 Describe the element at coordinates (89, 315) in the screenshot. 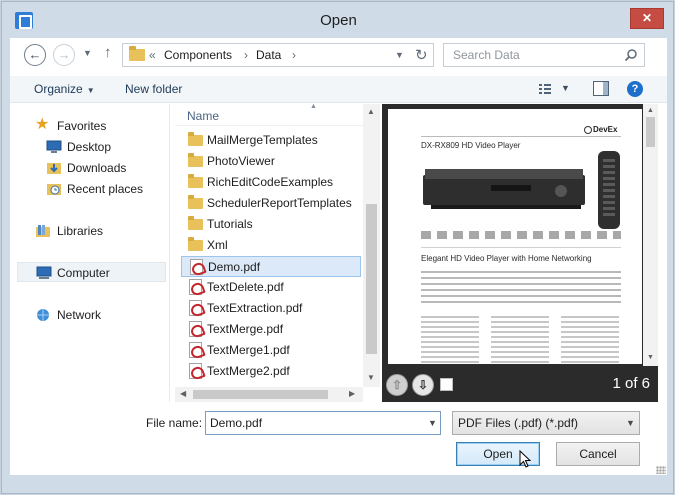

I see `nav-item-network: Network` at that location.